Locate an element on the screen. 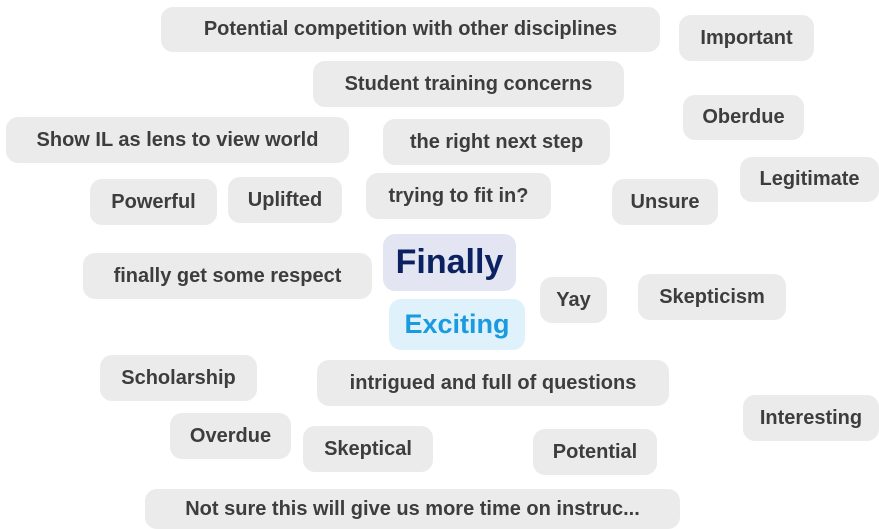 The image size is (879, 529). word-finally-get-respect: finally get some respect is located at coordinates (227, 276).